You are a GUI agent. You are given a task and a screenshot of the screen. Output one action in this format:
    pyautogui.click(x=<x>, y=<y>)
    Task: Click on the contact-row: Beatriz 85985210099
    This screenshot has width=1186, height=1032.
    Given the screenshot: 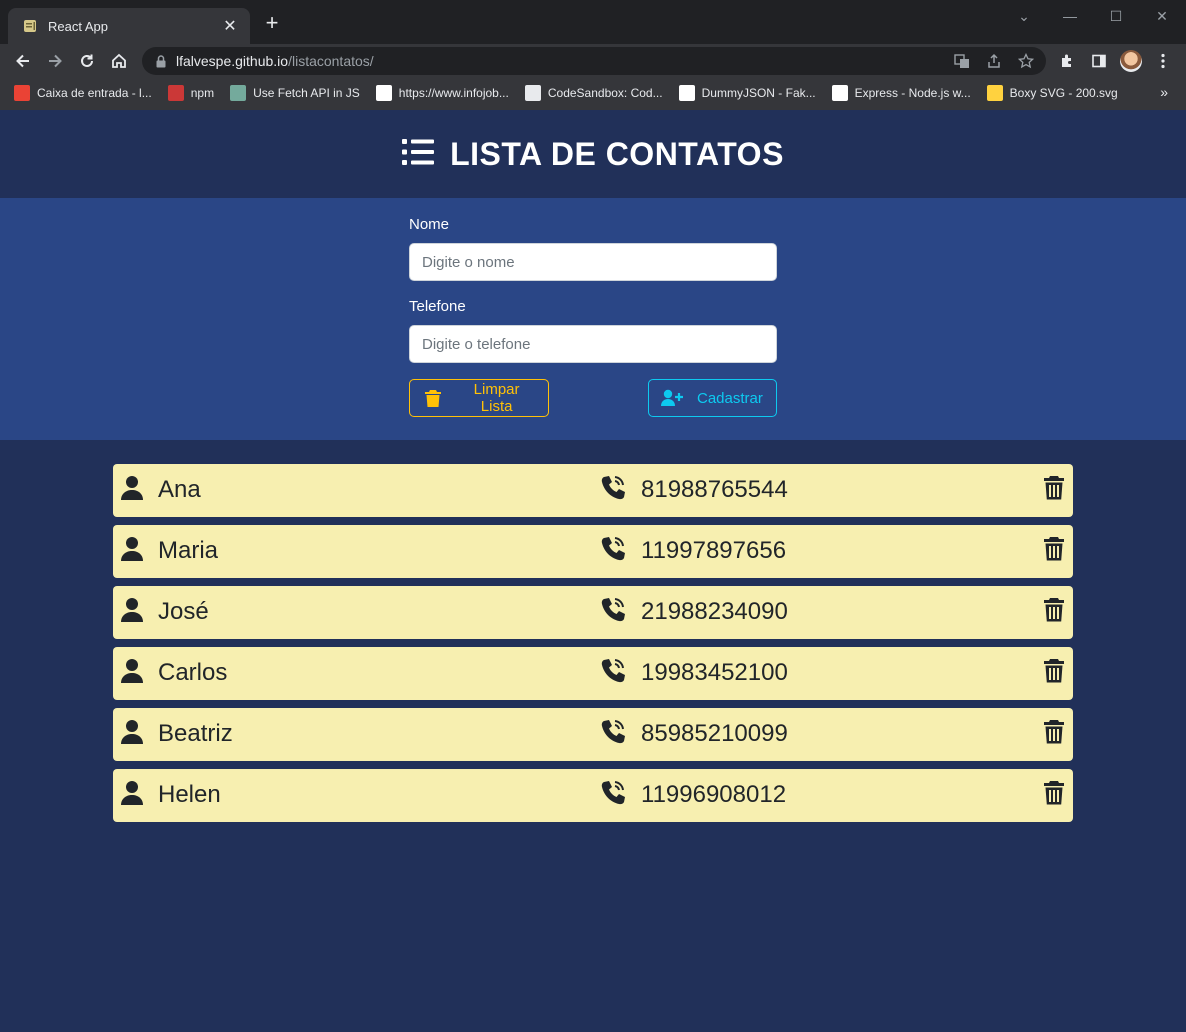 What is the action you would take?
    pyautogui.click(x=593, y=734)
    